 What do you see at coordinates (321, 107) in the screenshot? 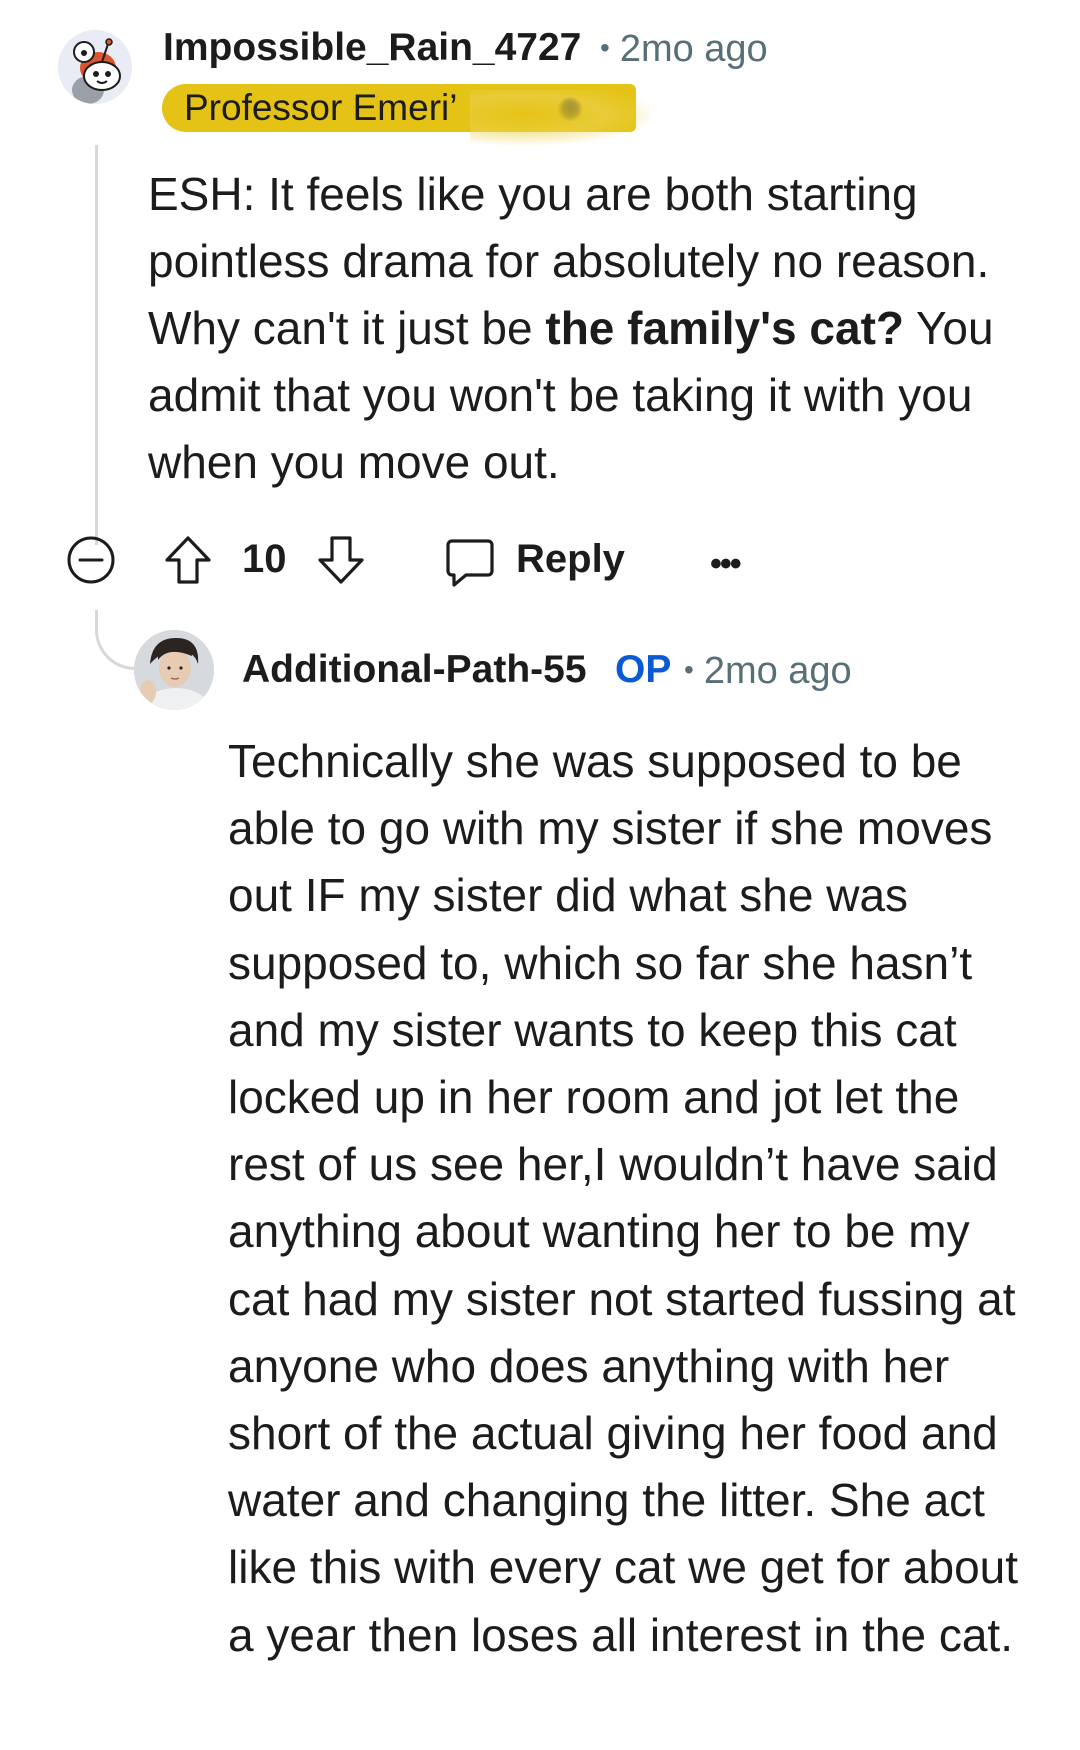
I see `user-flair-text: Professor Emeri’` at bounding box center [321, 107].